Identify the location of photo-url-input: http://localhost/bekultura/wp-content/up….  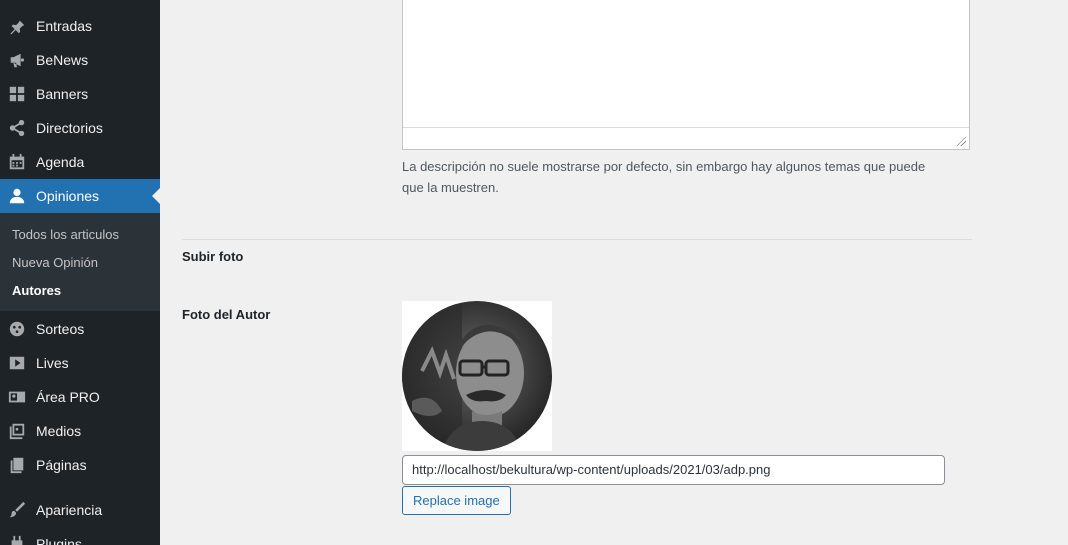
(673, 470).